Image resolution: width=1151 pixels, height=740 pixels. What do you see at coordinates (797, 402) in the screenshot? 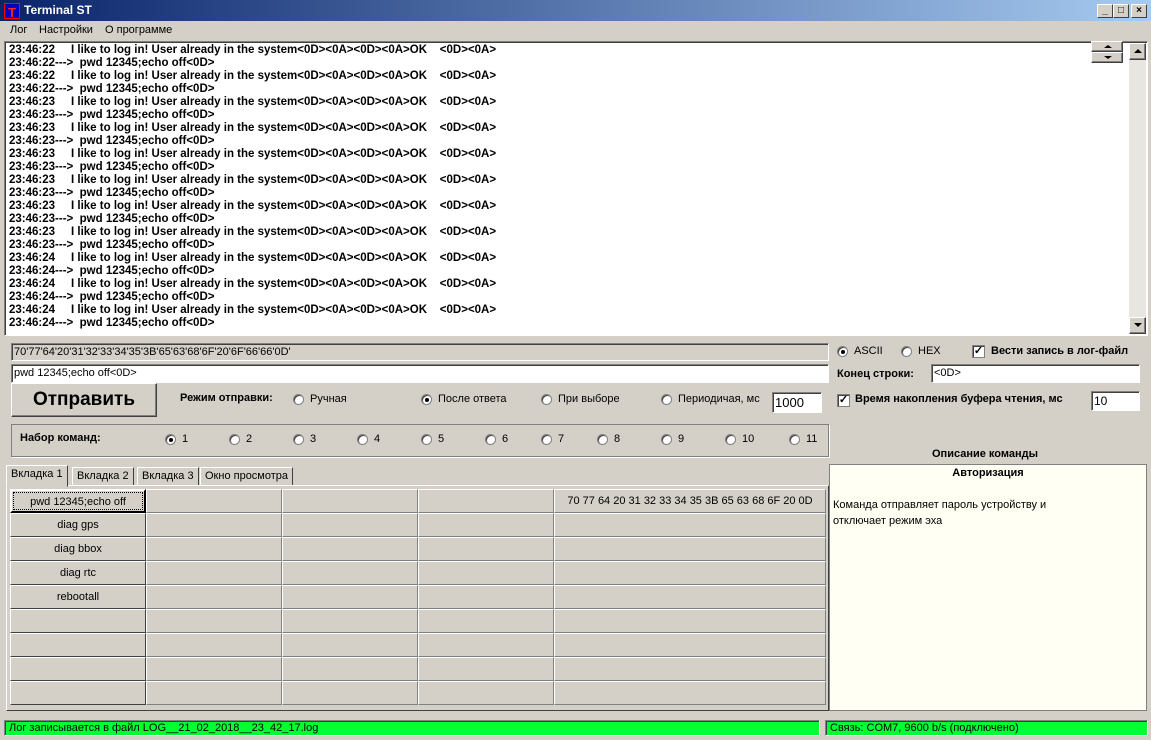
I see `period-input: 1000` at bounding box center [797, 402].